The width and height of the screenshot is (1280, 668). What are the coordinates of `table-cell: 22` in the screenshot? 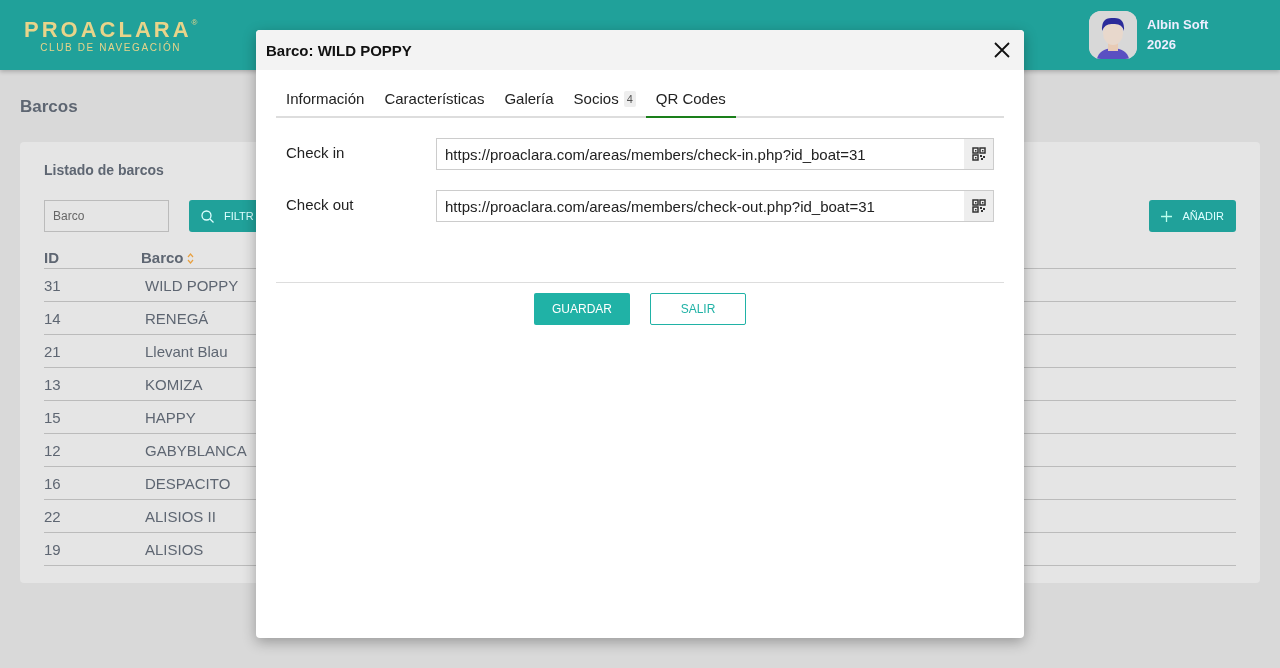 It's located at (92, 516).